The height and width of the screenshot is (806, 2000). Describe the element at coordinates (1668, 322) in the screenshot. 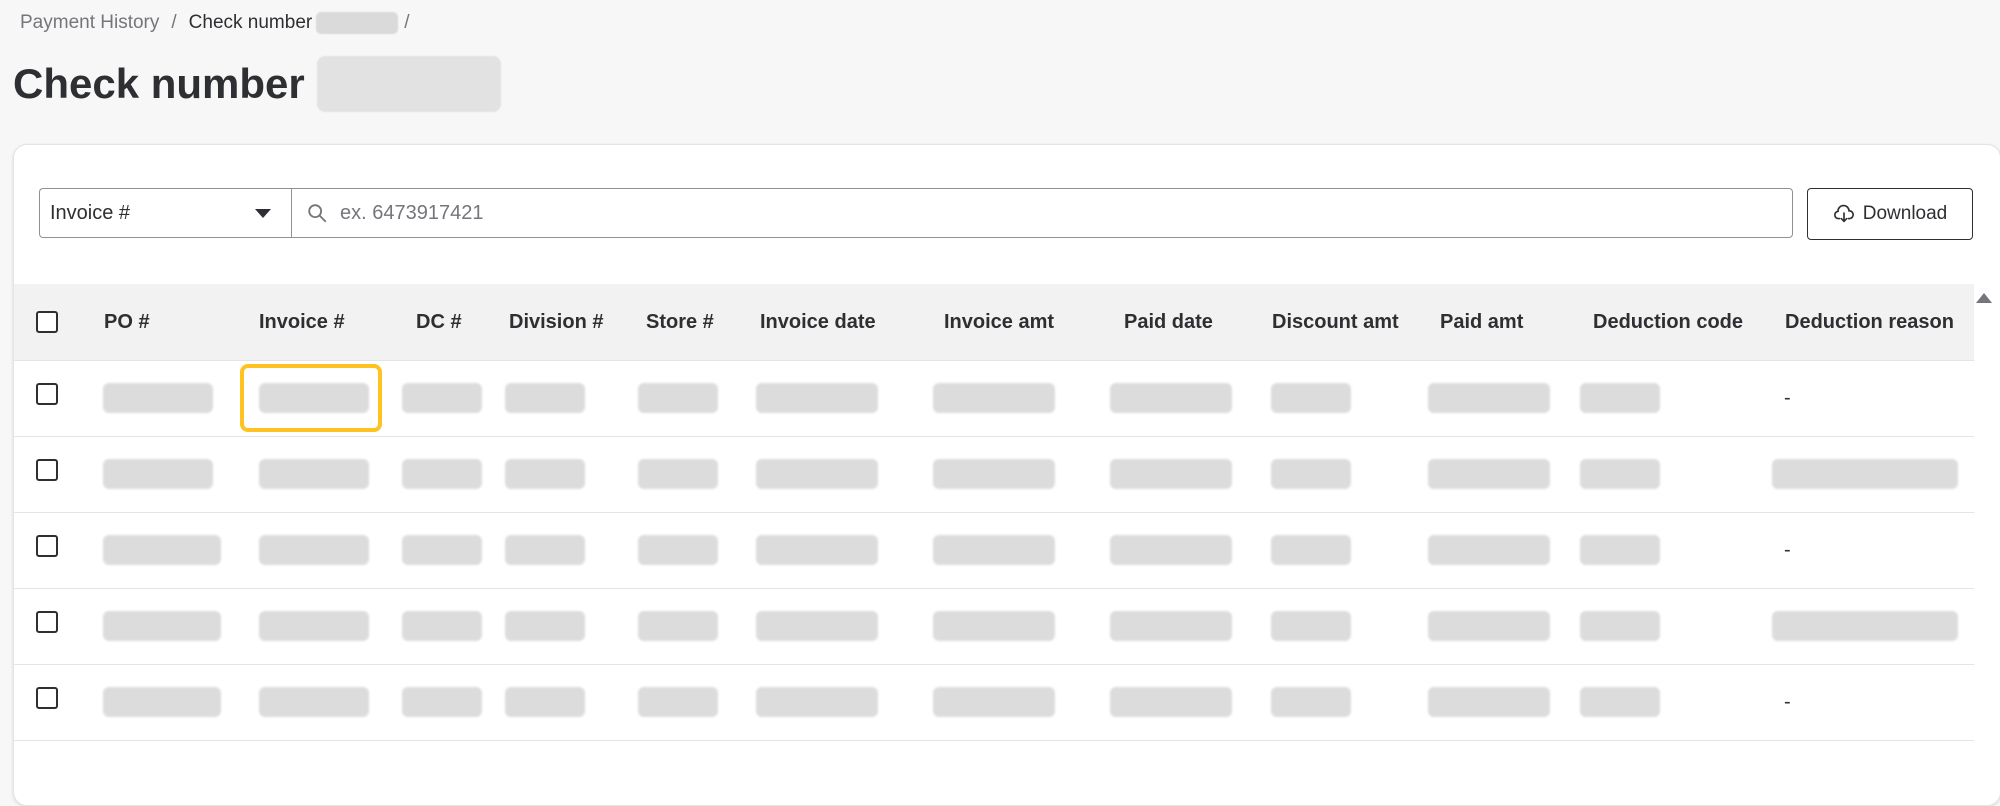

I see `column-header-deduction-code: Deduction code` at that location.